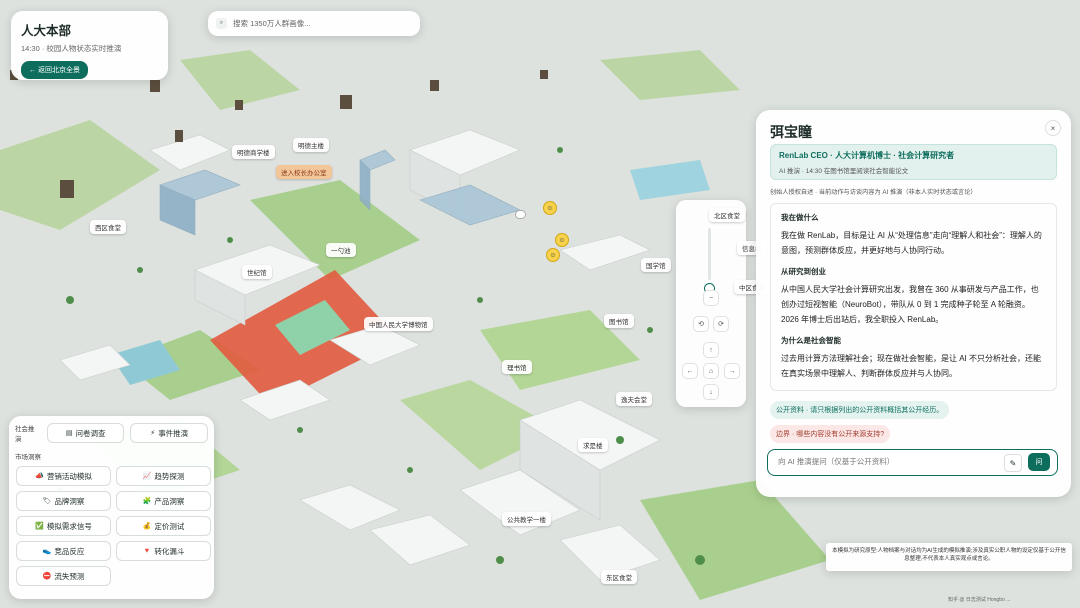  I want to click on market-tool-button: 📣 营销活动模拟, so click(63, 476).